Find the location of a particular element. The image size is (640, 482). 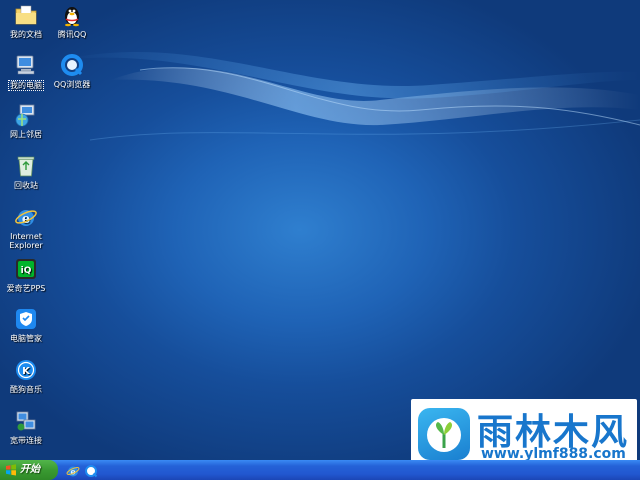

desktop-icon-pc-manager: 电脑管家 is located at coordinates (26, 325).